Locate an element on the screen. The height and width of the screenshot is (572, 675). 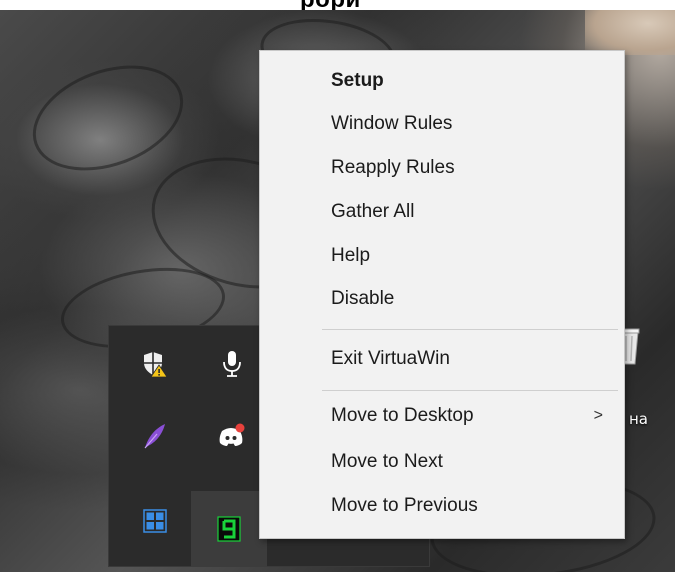
windows-security-warning-icon is located at coordinates (156, 365).